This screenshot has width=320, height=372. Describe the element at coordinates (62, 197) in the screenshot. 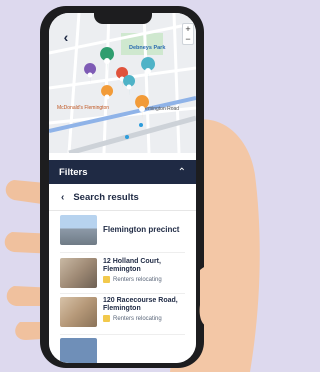

I see `back-arrow-icon: ‹` at that location.